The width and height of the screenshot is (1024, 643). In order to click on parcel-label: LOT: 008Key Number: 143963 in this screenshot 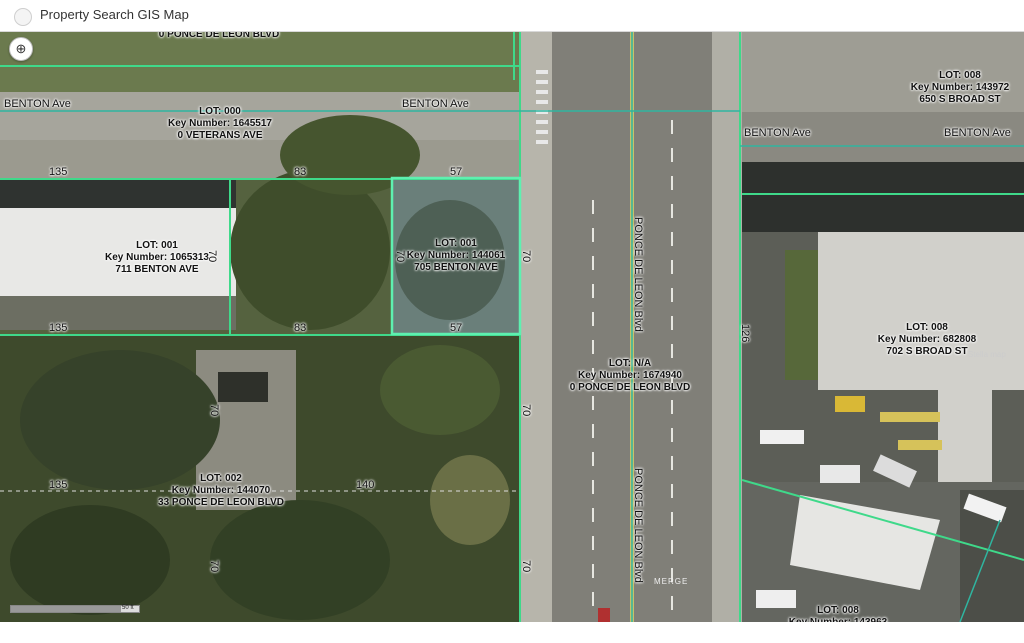, I will do `click(838, 613)`.